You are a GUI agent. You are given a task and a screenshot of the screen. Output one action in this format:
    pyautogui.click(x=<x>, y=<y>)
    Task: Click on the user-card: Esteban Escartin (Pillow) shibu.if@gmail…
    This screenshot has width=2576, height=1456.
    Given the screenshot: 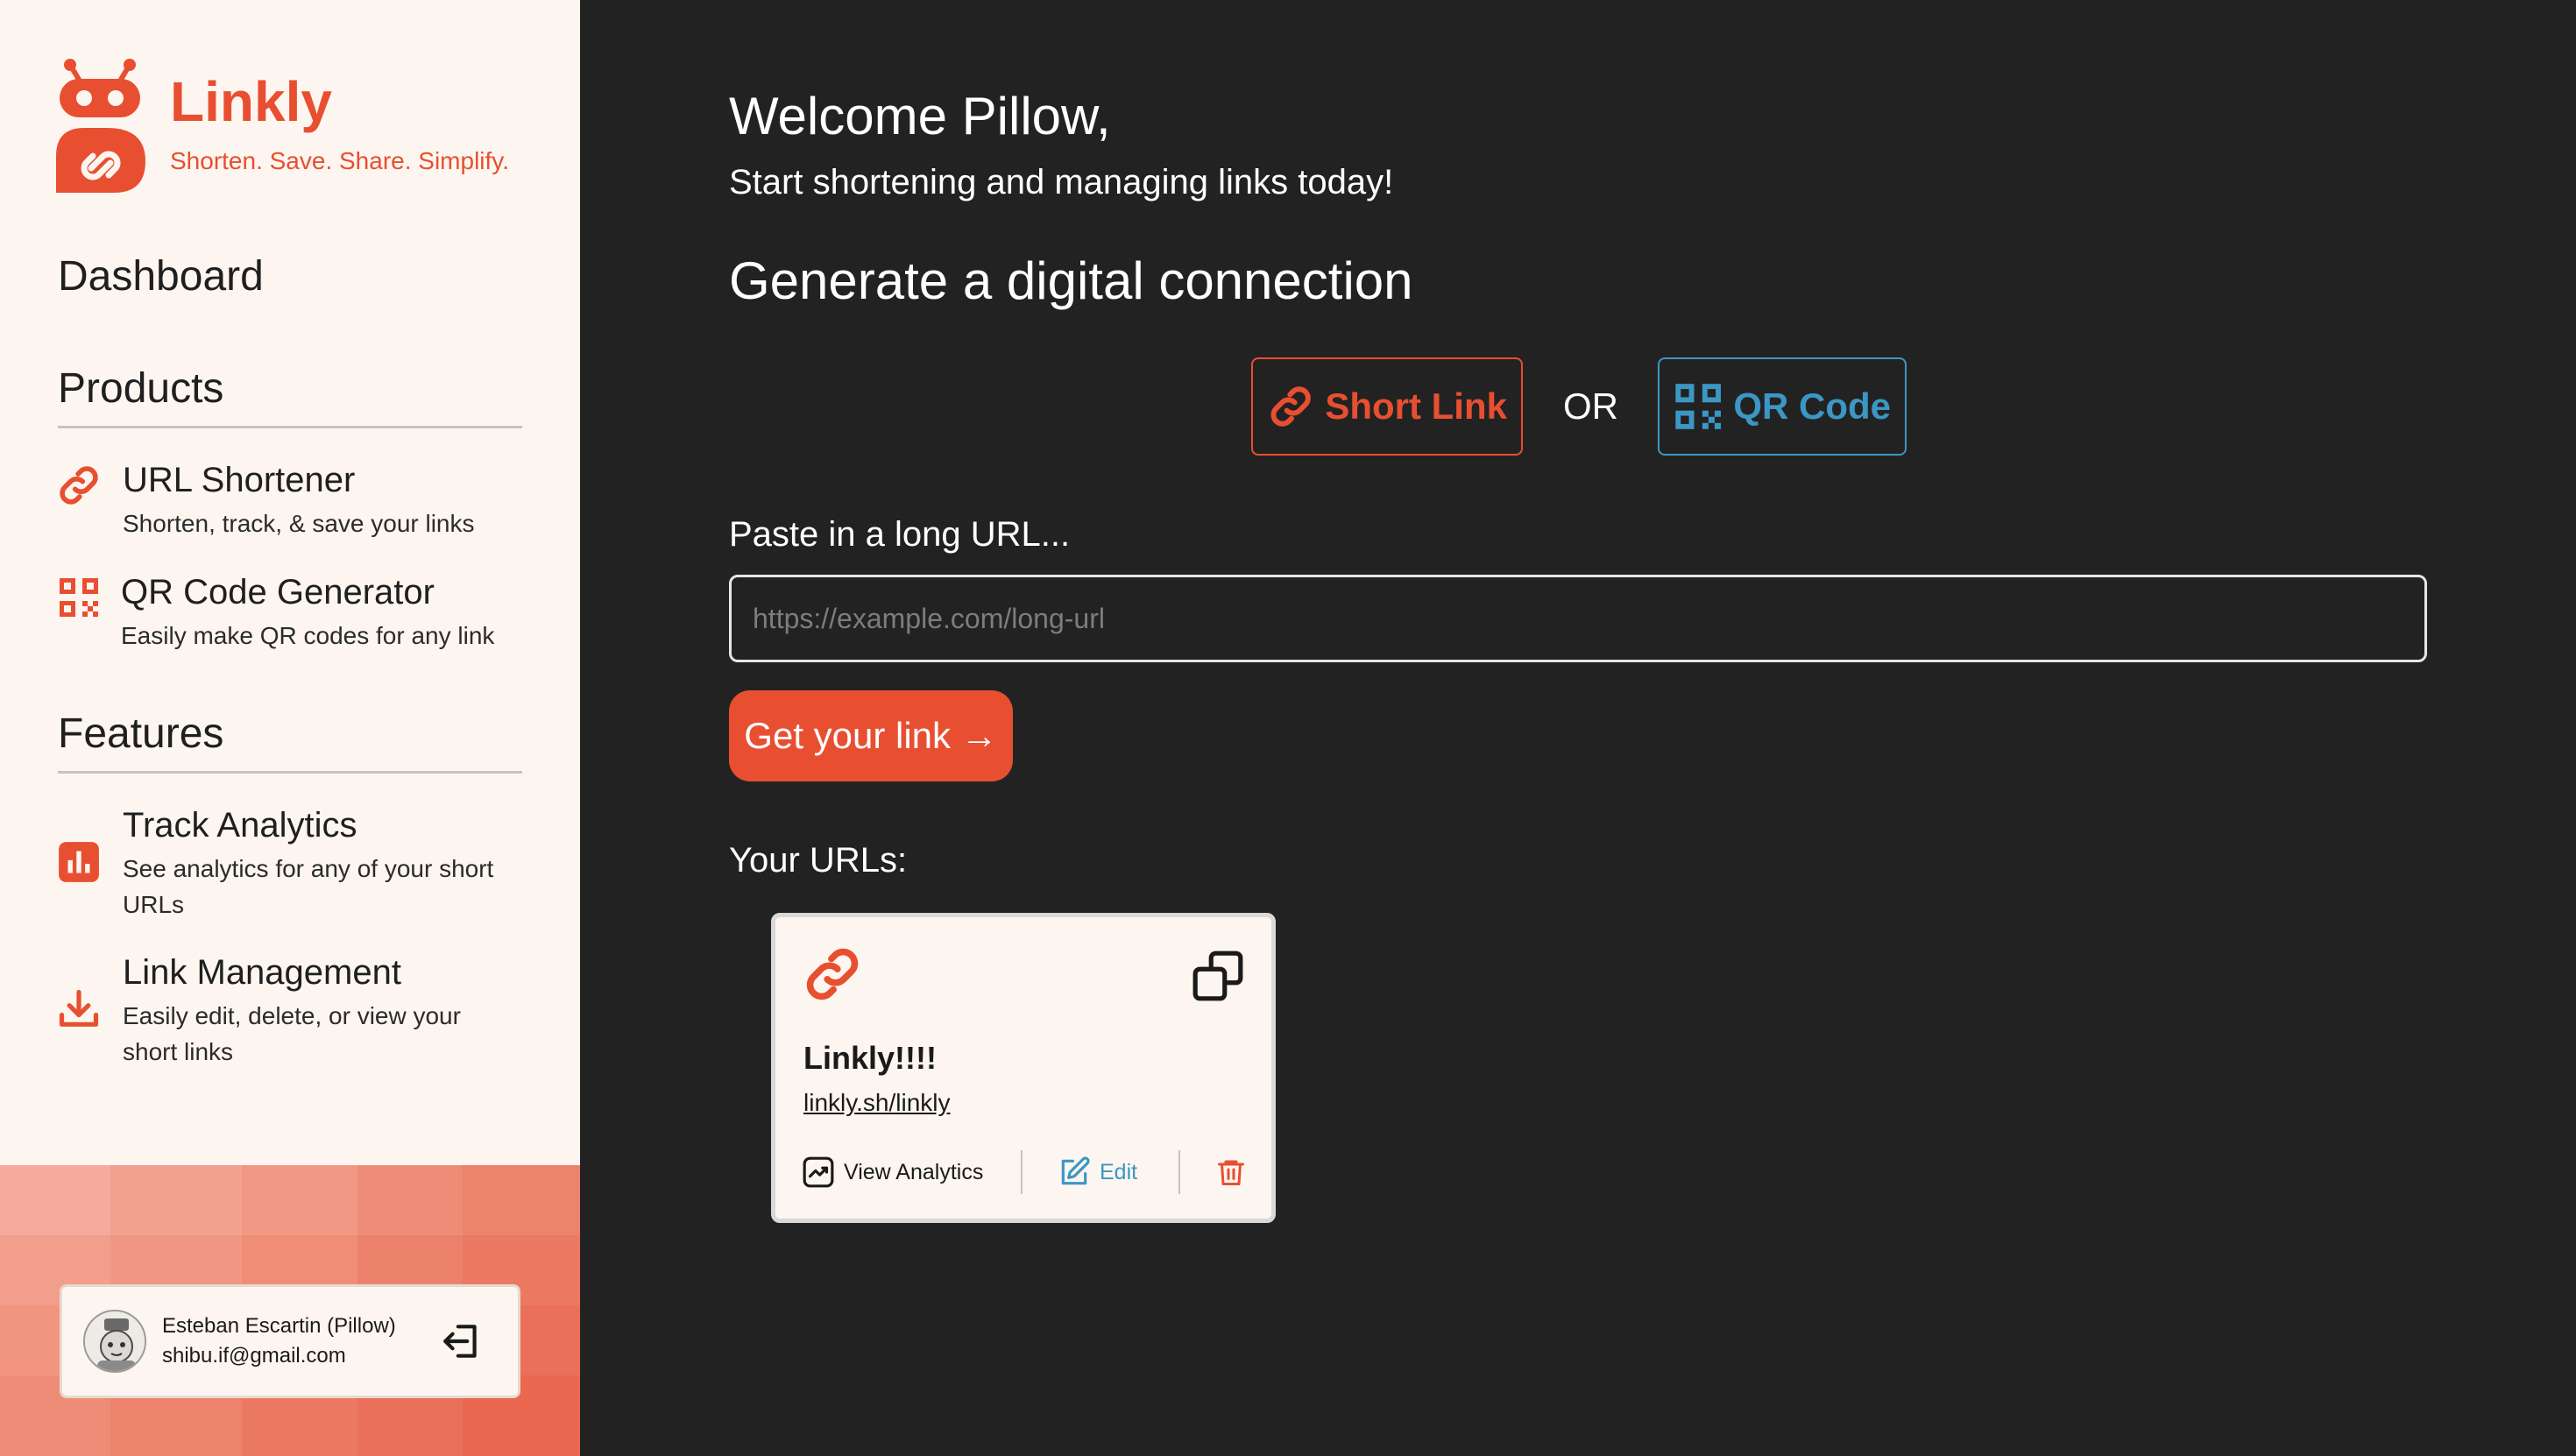 What is the action you would take?
    pyautogui.click(x=290, y=1341)
    